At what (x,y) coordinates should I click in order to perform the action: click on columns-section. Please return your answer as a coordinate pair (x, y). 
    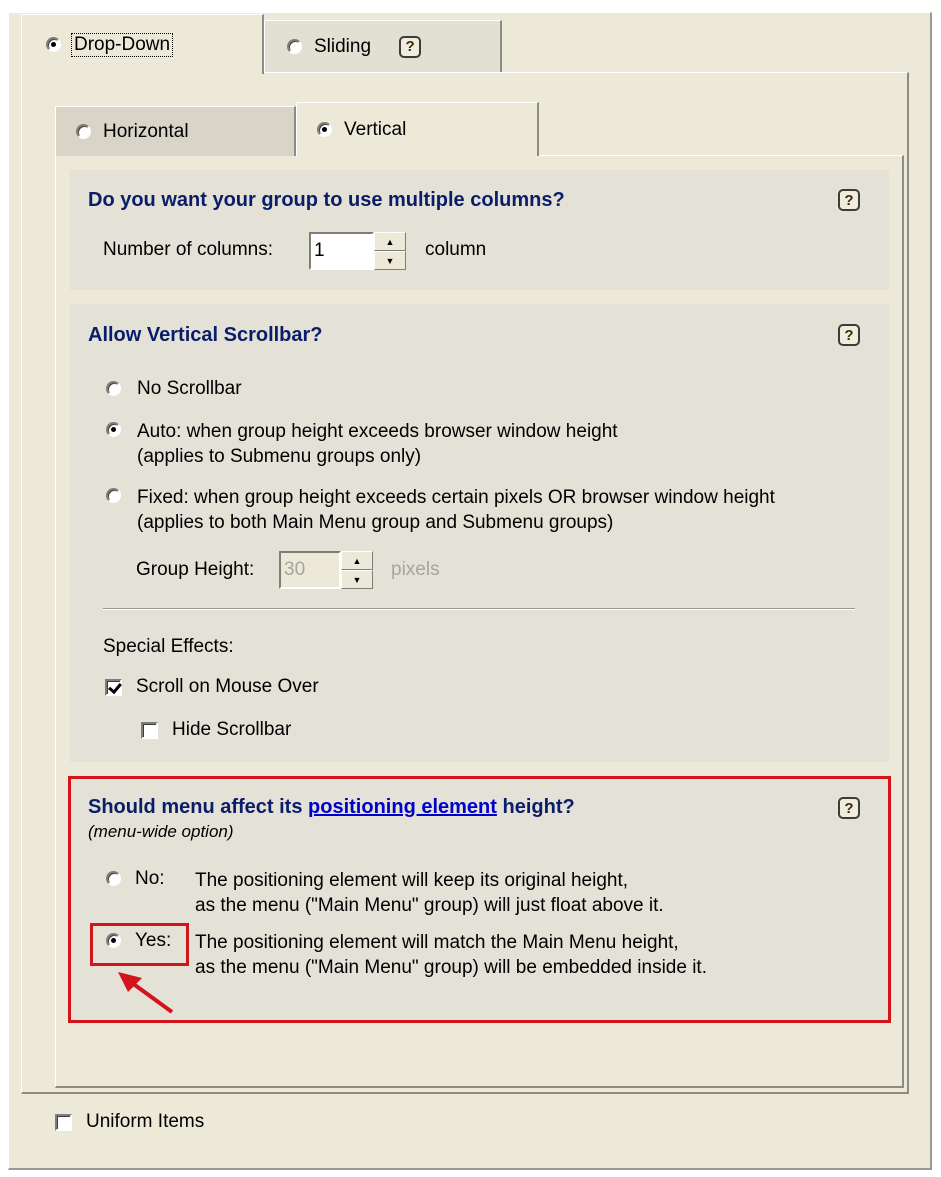
    Looking at the image, I should click on (479, 230).